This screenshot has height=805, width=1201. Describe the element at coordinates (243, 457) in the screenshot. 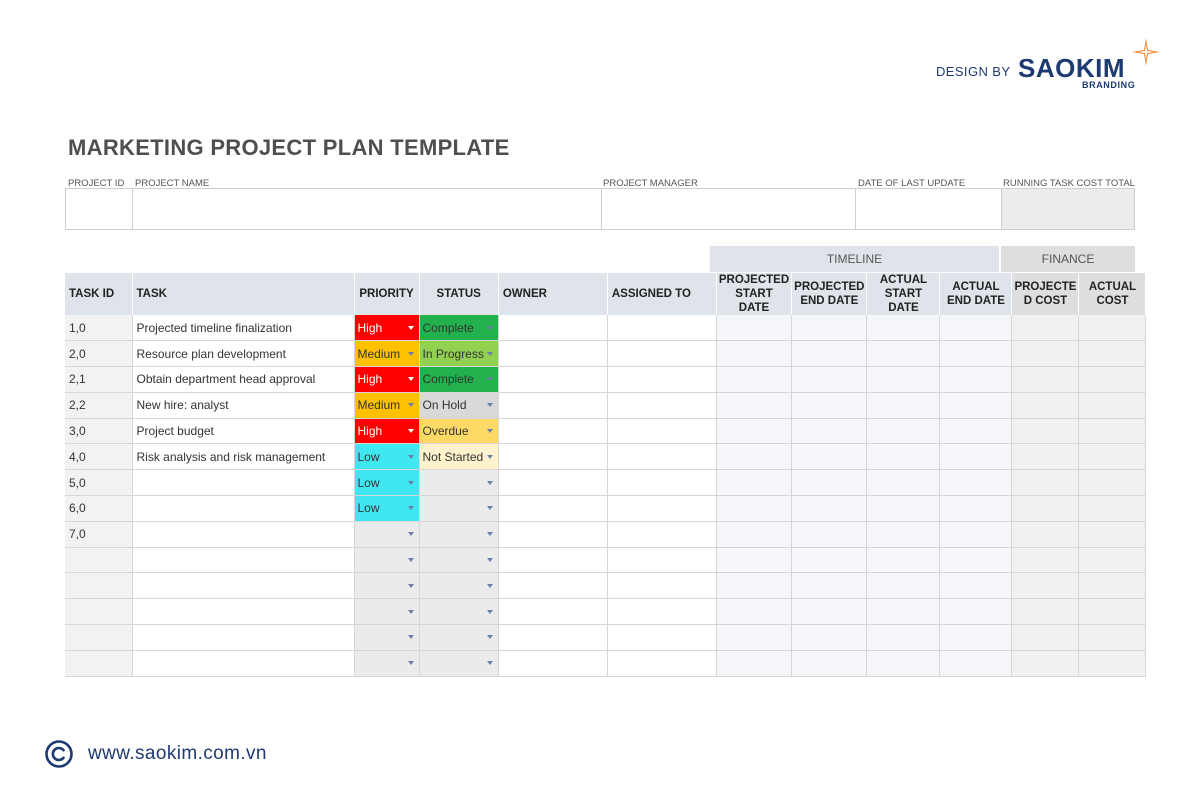

I see `task-name-cell: Risk analysis and risk management` at that location.